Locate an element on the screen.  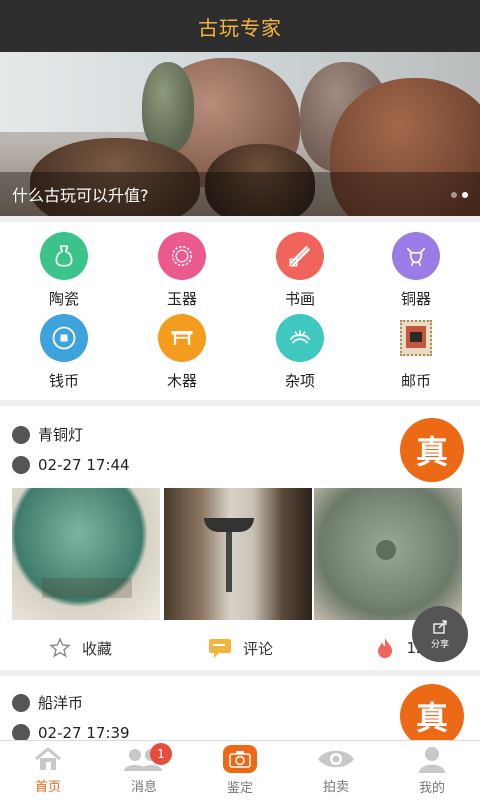
category-label: 杂项 is located at coordinates (299, 381).